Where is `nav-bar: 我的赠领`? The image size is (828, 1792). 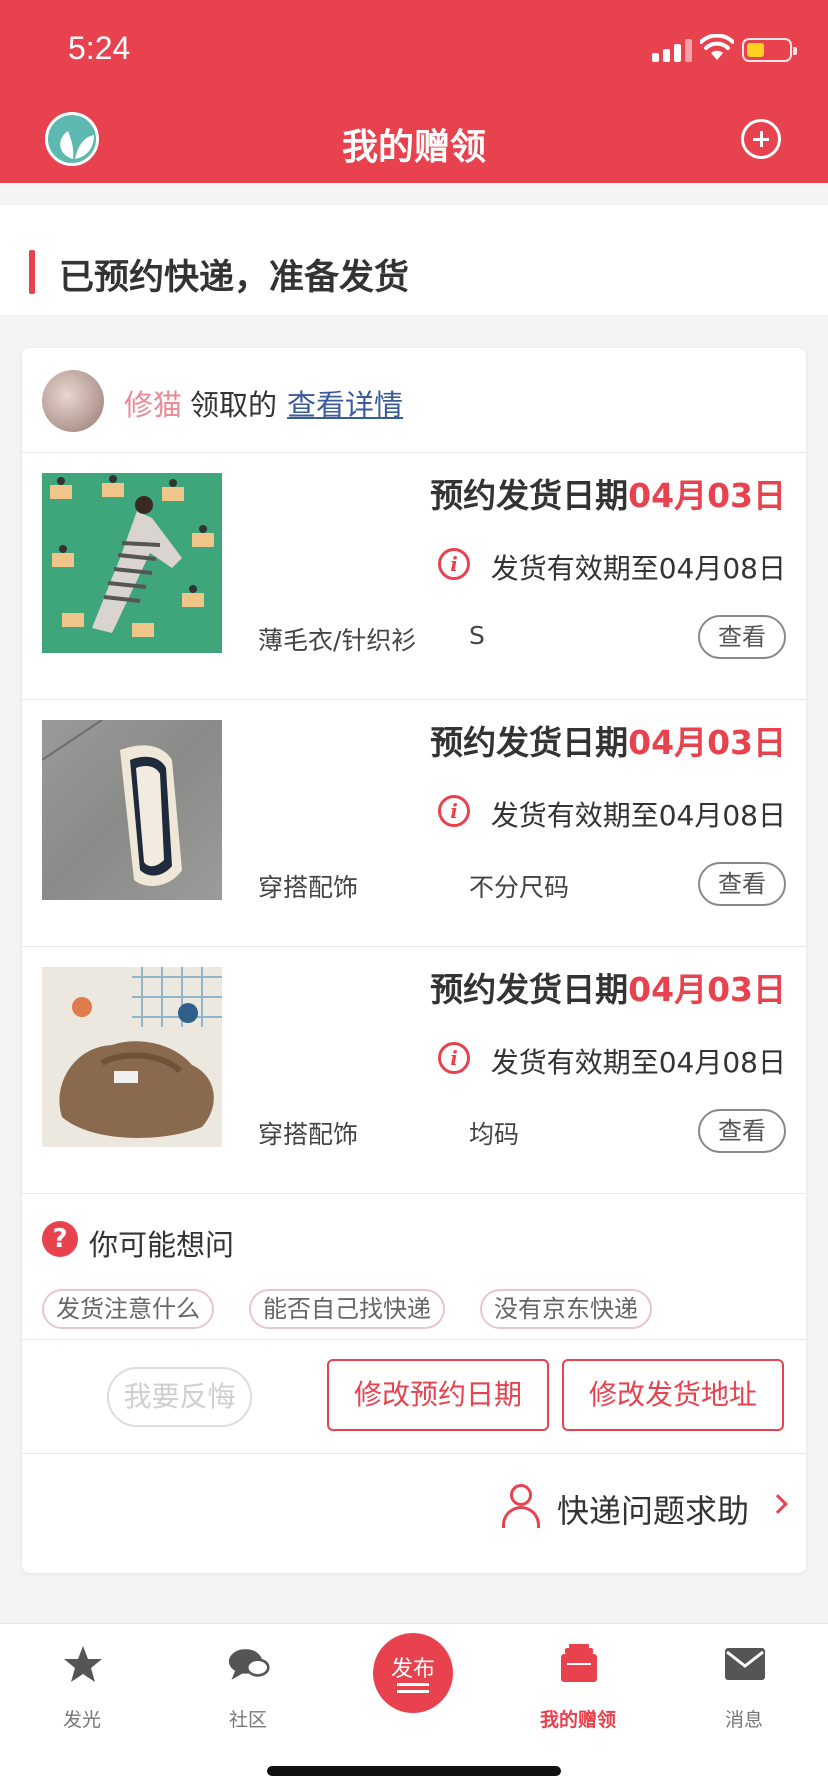
nav-bar: 我的赠领 is located at coordinates (414, 139).